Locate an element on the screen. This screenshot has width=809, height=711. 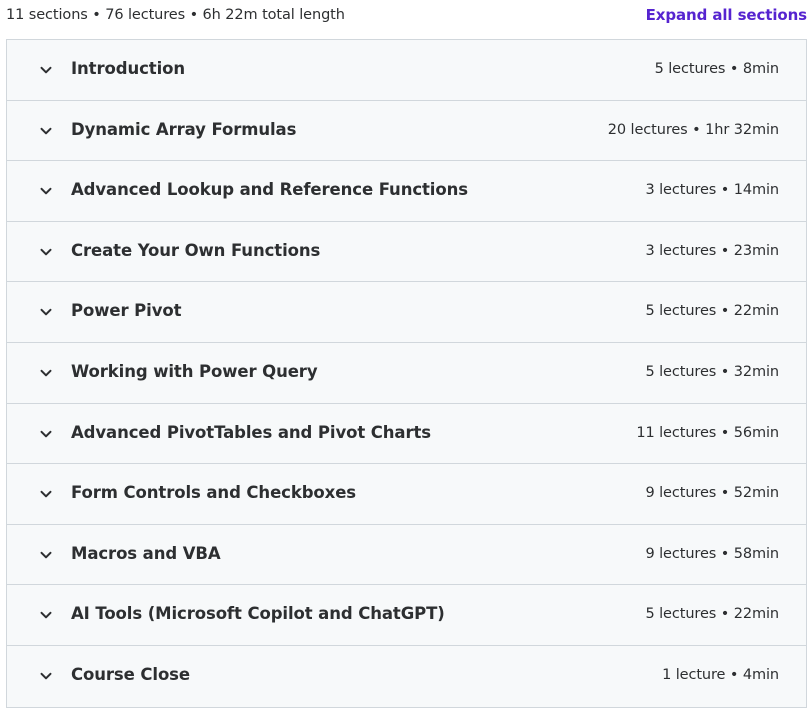
section-title: Advanced Lookup and Reference Functions is located at coordinates (269, 190).